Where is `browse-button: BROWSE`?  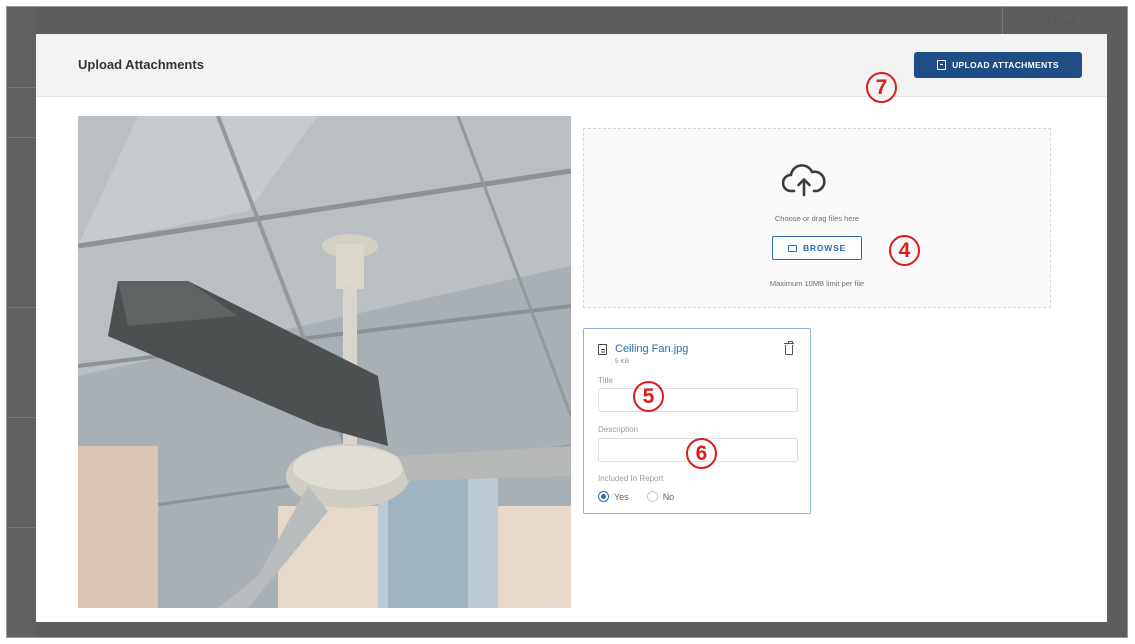 browse-button: BROWSE is located at coordinates (817, 248).